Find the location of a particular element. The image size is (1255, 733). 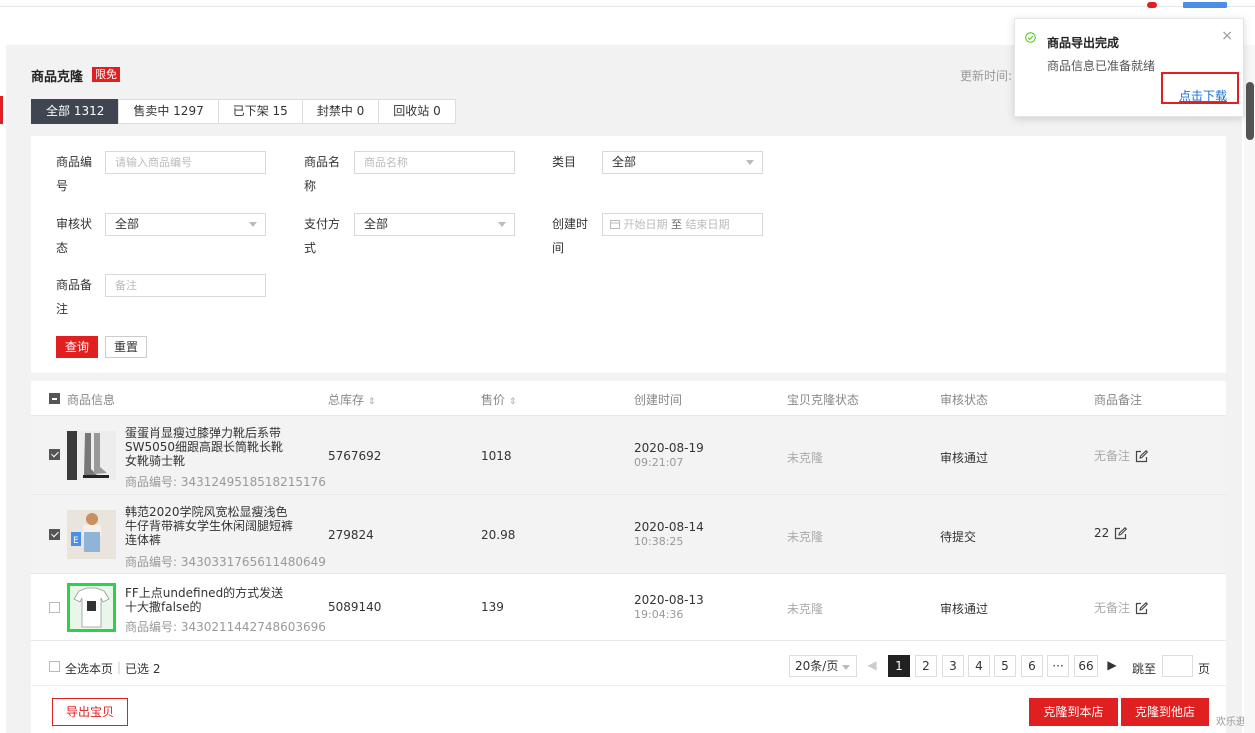

col-clone-status: 宝贝克隆状态 is located at coordinates (823, 400).